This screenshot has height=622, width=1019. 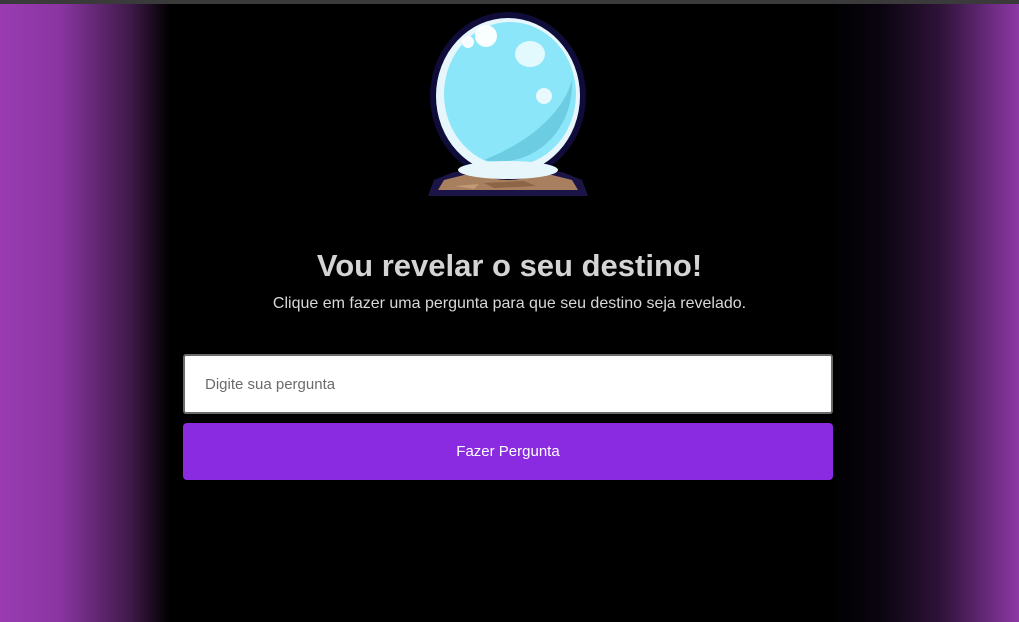 What do you see at coordinates (509, 265) in the screenshot?
I see `page-title: Vou revelar o seu destino!` at bounding box center [509, 265].